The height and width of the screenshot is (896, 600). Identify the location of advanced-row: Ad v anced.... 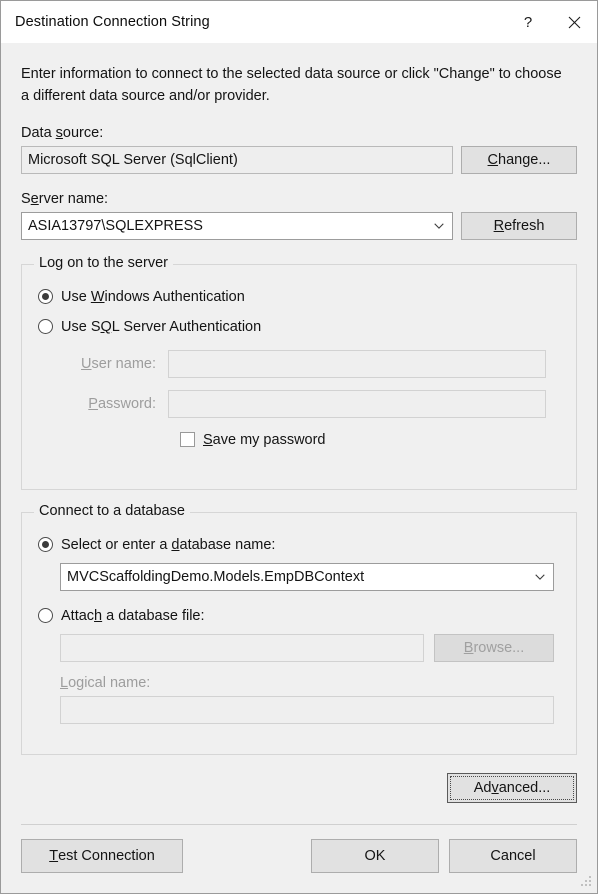
(299, 787).